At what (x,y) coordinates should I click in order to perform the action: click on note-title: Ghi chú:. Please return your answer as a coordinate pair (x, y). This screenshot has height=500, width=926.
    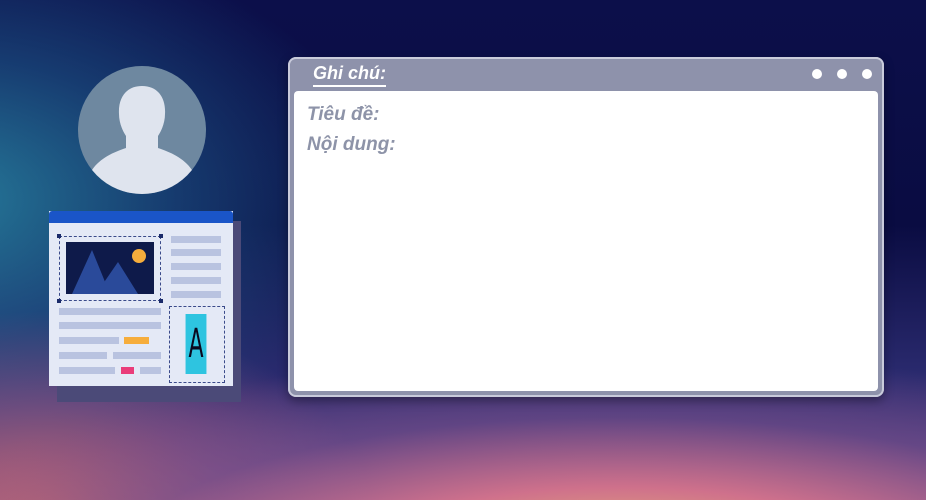
    Looking at the image, I should click on (349, 75).